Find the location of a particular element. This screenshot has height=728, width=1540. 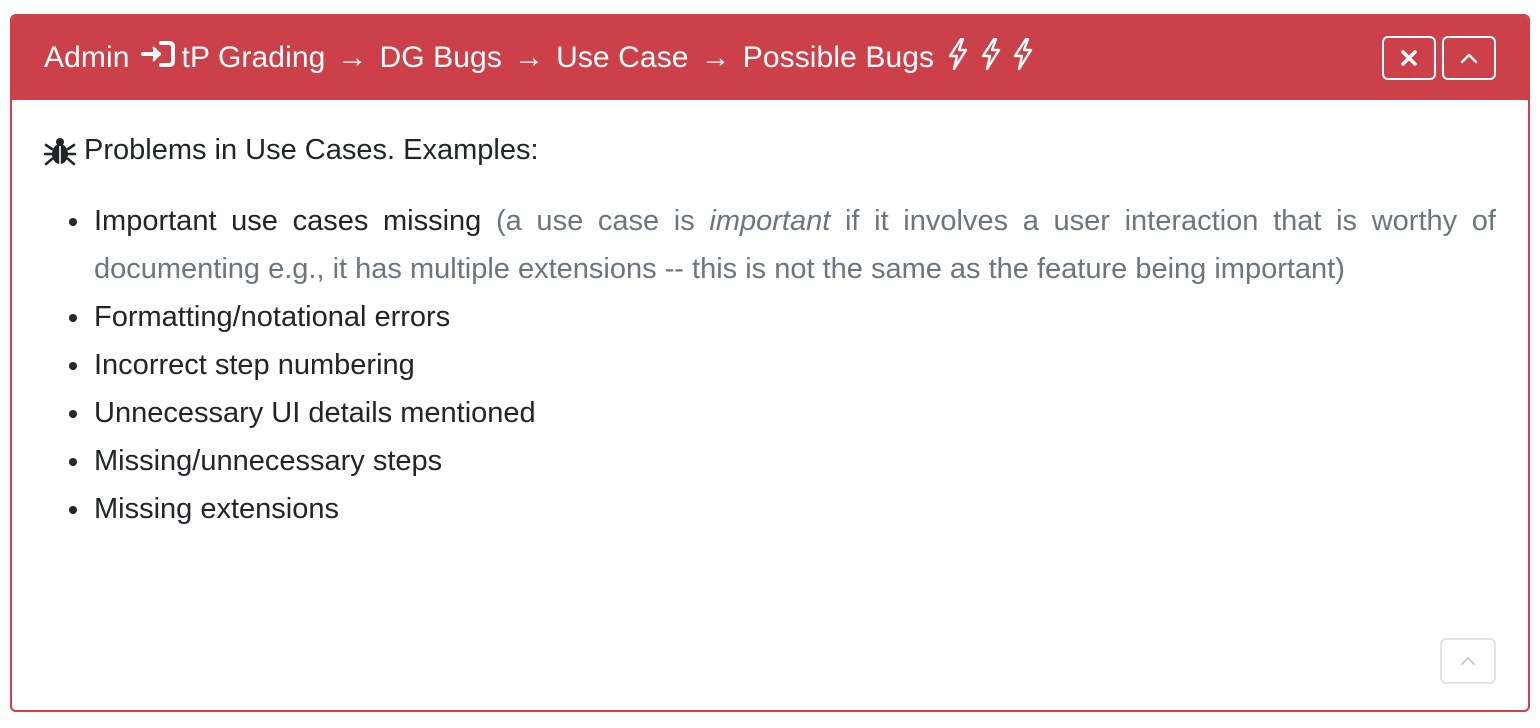

list-item-main: Important use cases missing is located at coordinates (288, 221).